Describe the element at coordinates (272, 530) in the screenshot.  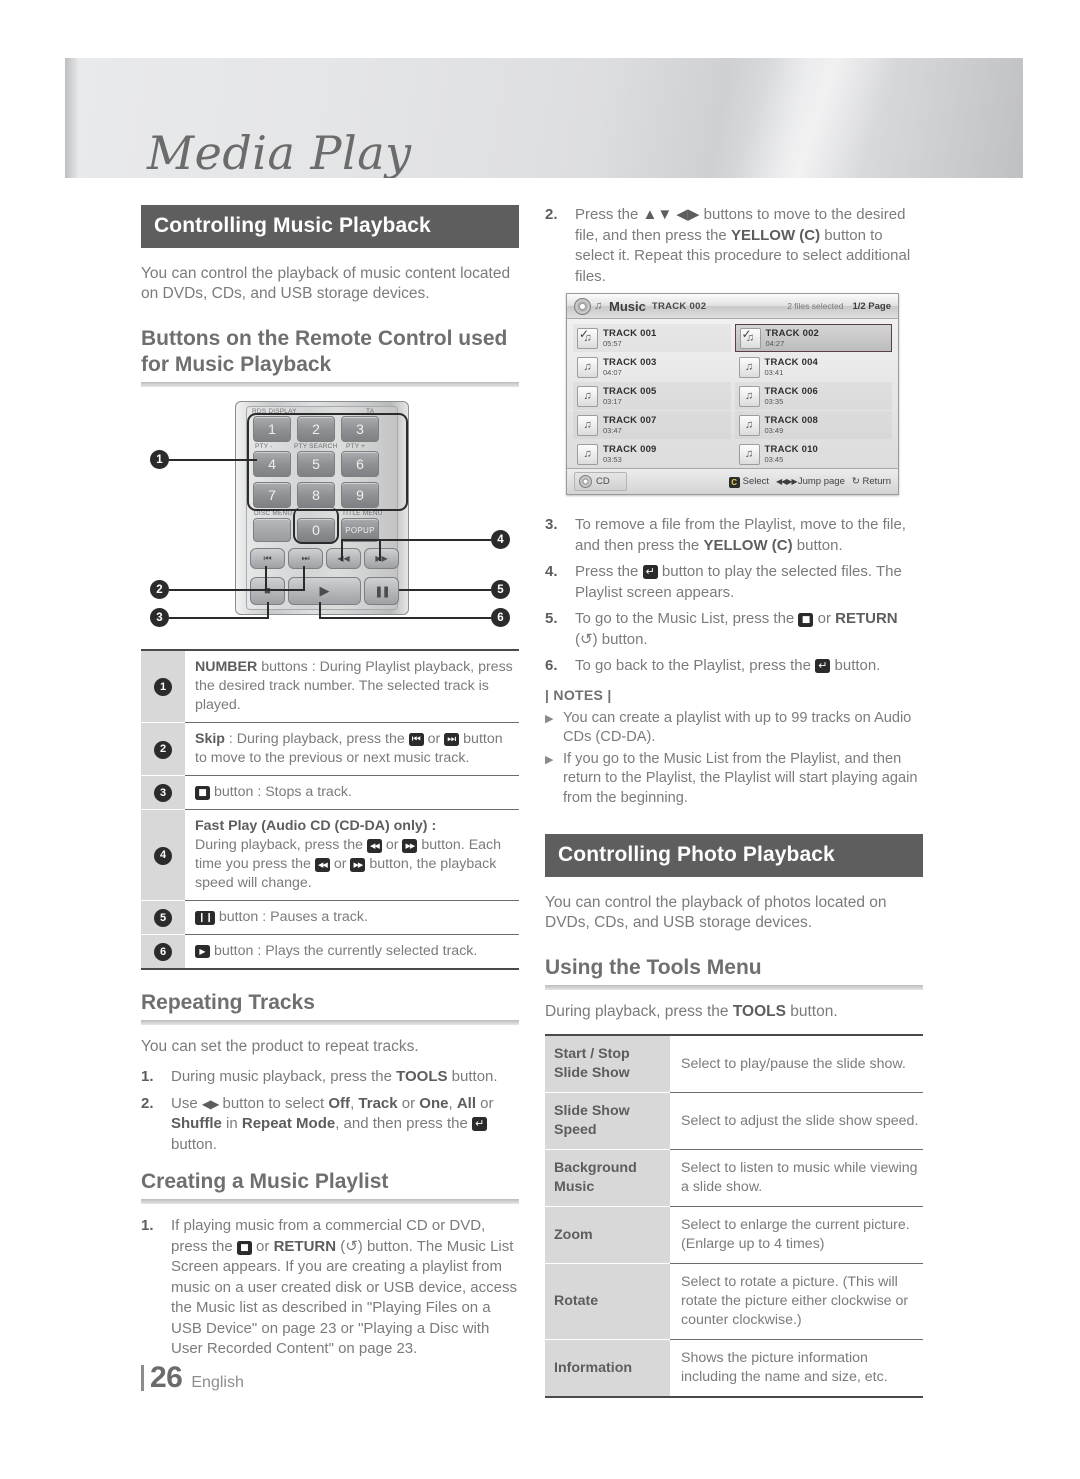
I see `remote-key-disc-menu` at that location.